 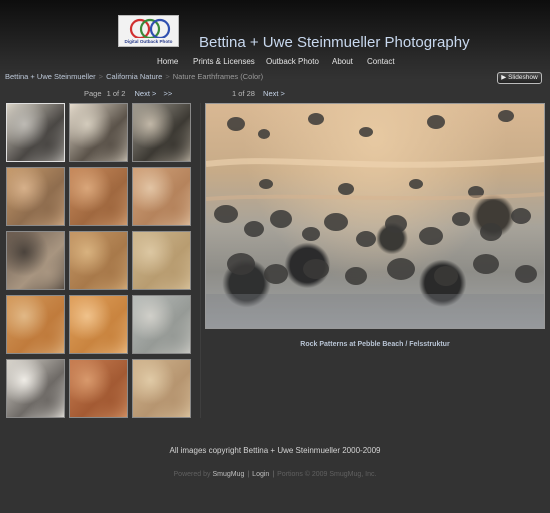 What do you see at coordinates (504, 77) in the screenshot?
I see `play-icon: ▶` at bounding box center [504, 77].